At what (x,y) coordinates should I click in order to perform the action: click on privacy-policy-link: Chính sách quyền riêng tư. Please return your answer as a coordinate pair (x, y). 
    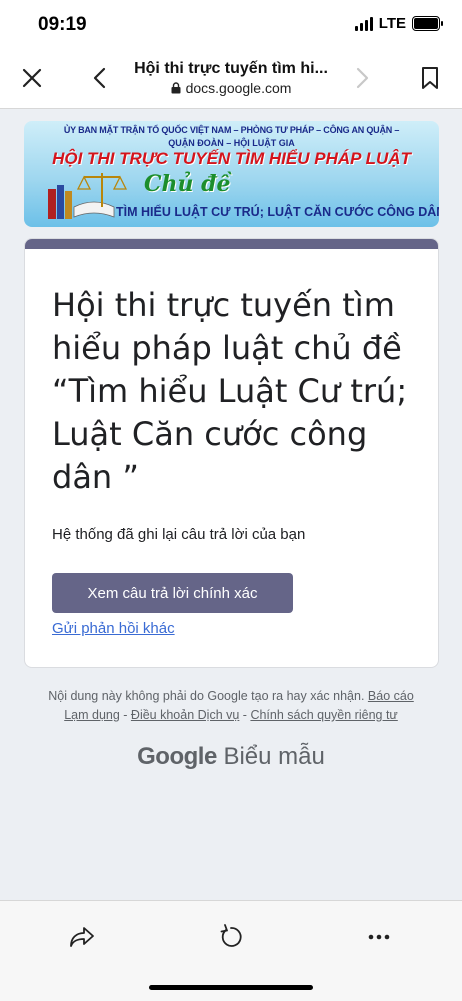
    Looking at the image, I should click on (323, 715).